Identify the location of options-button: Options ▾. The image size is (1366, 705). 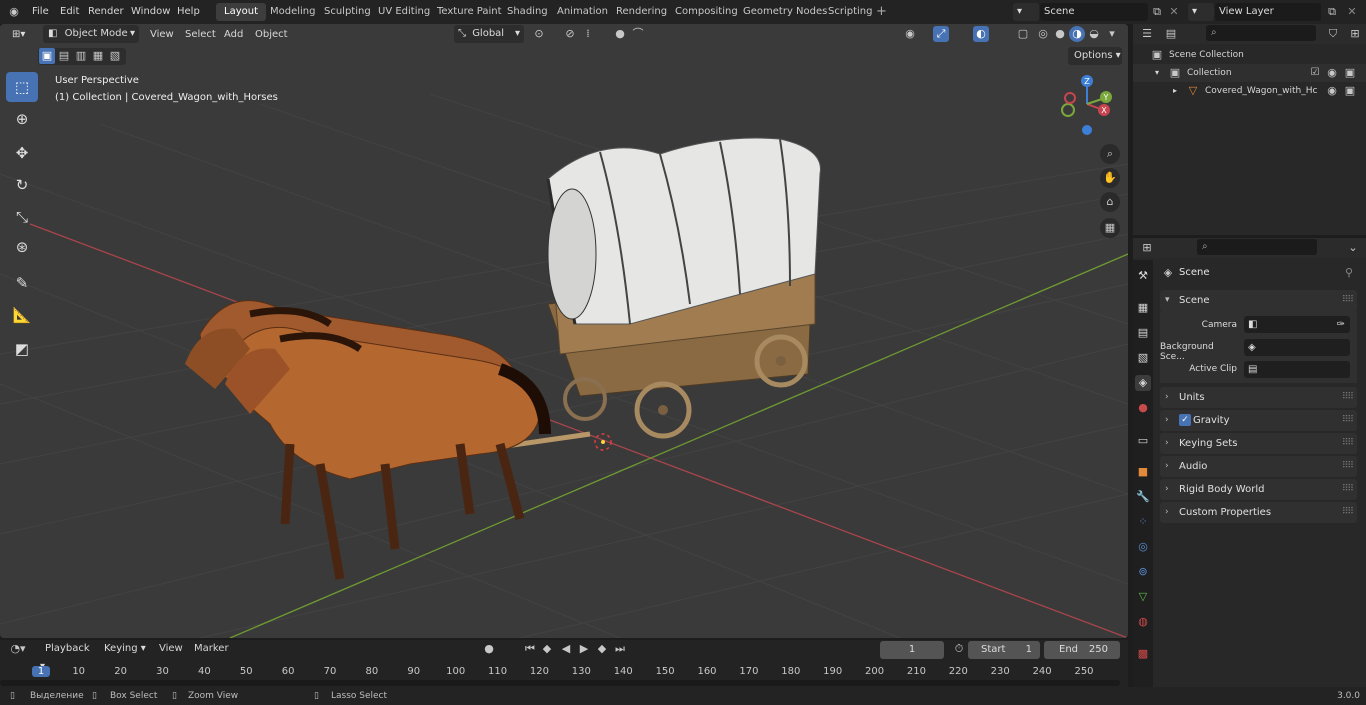
(1095, 56).